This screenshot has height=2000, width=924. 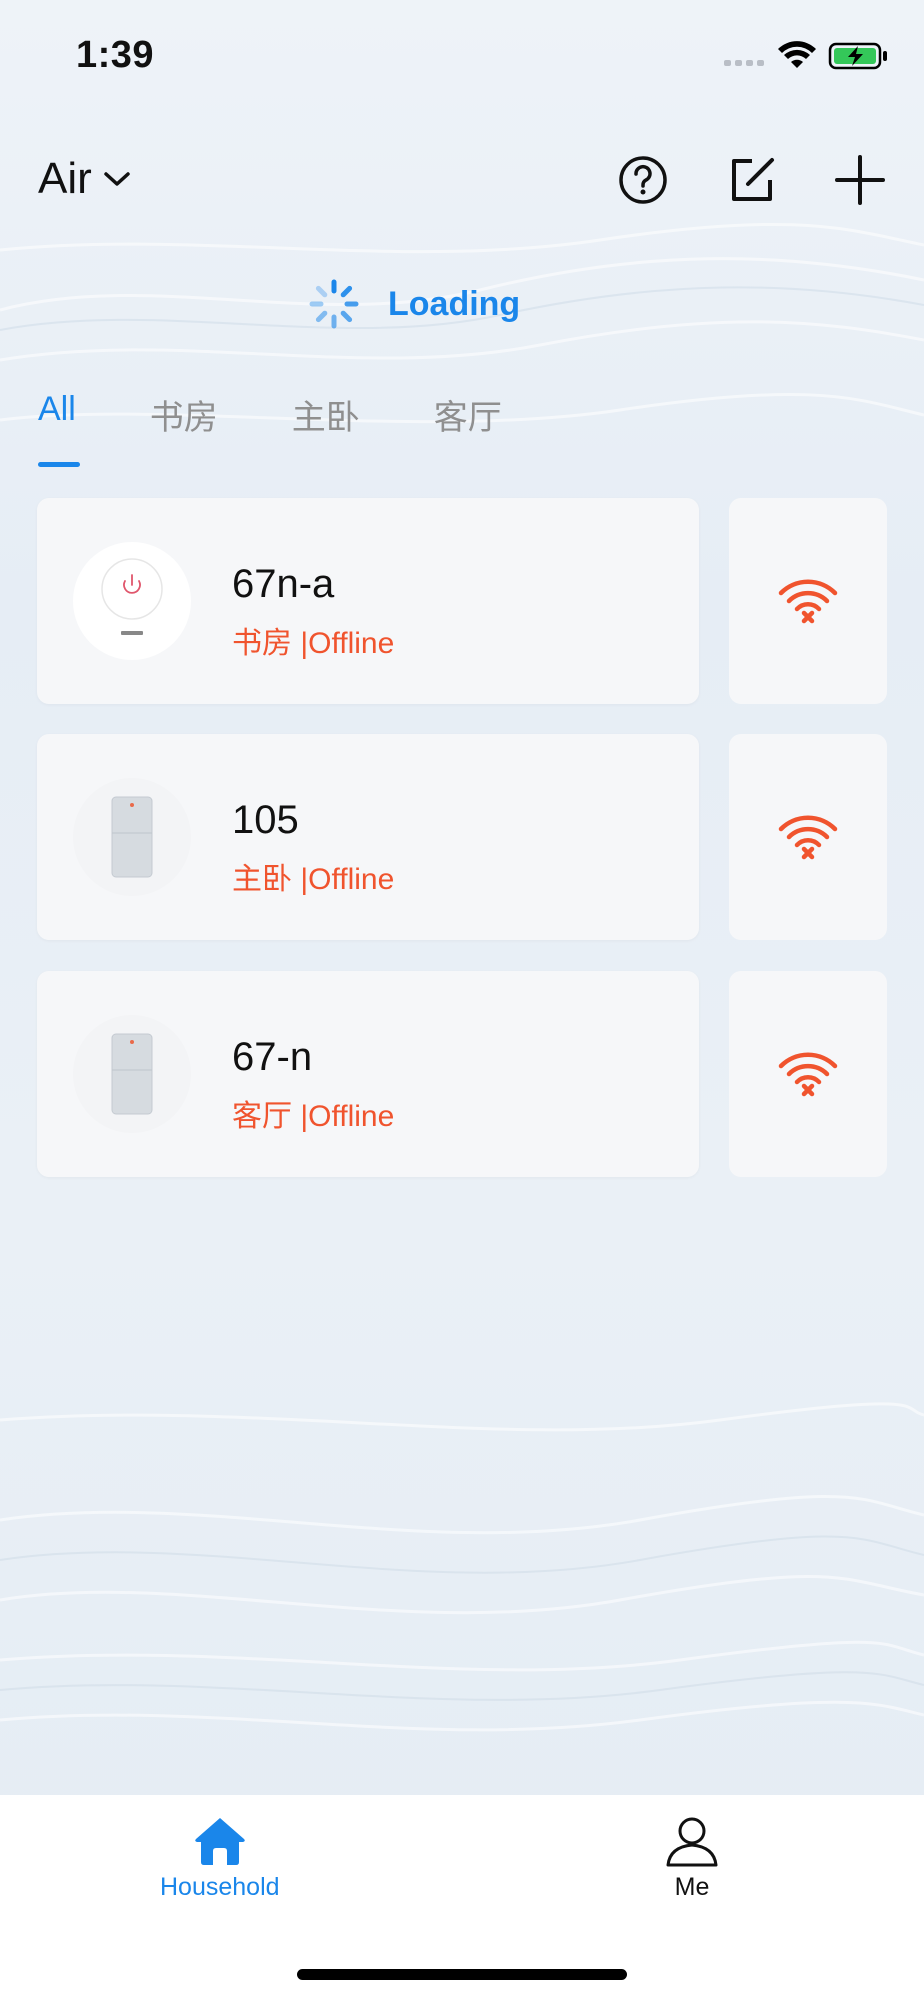 What do you see at coordinates (265, 820) in the screenshot?
I see `device-name: 105` at bounding box center [265, 820].